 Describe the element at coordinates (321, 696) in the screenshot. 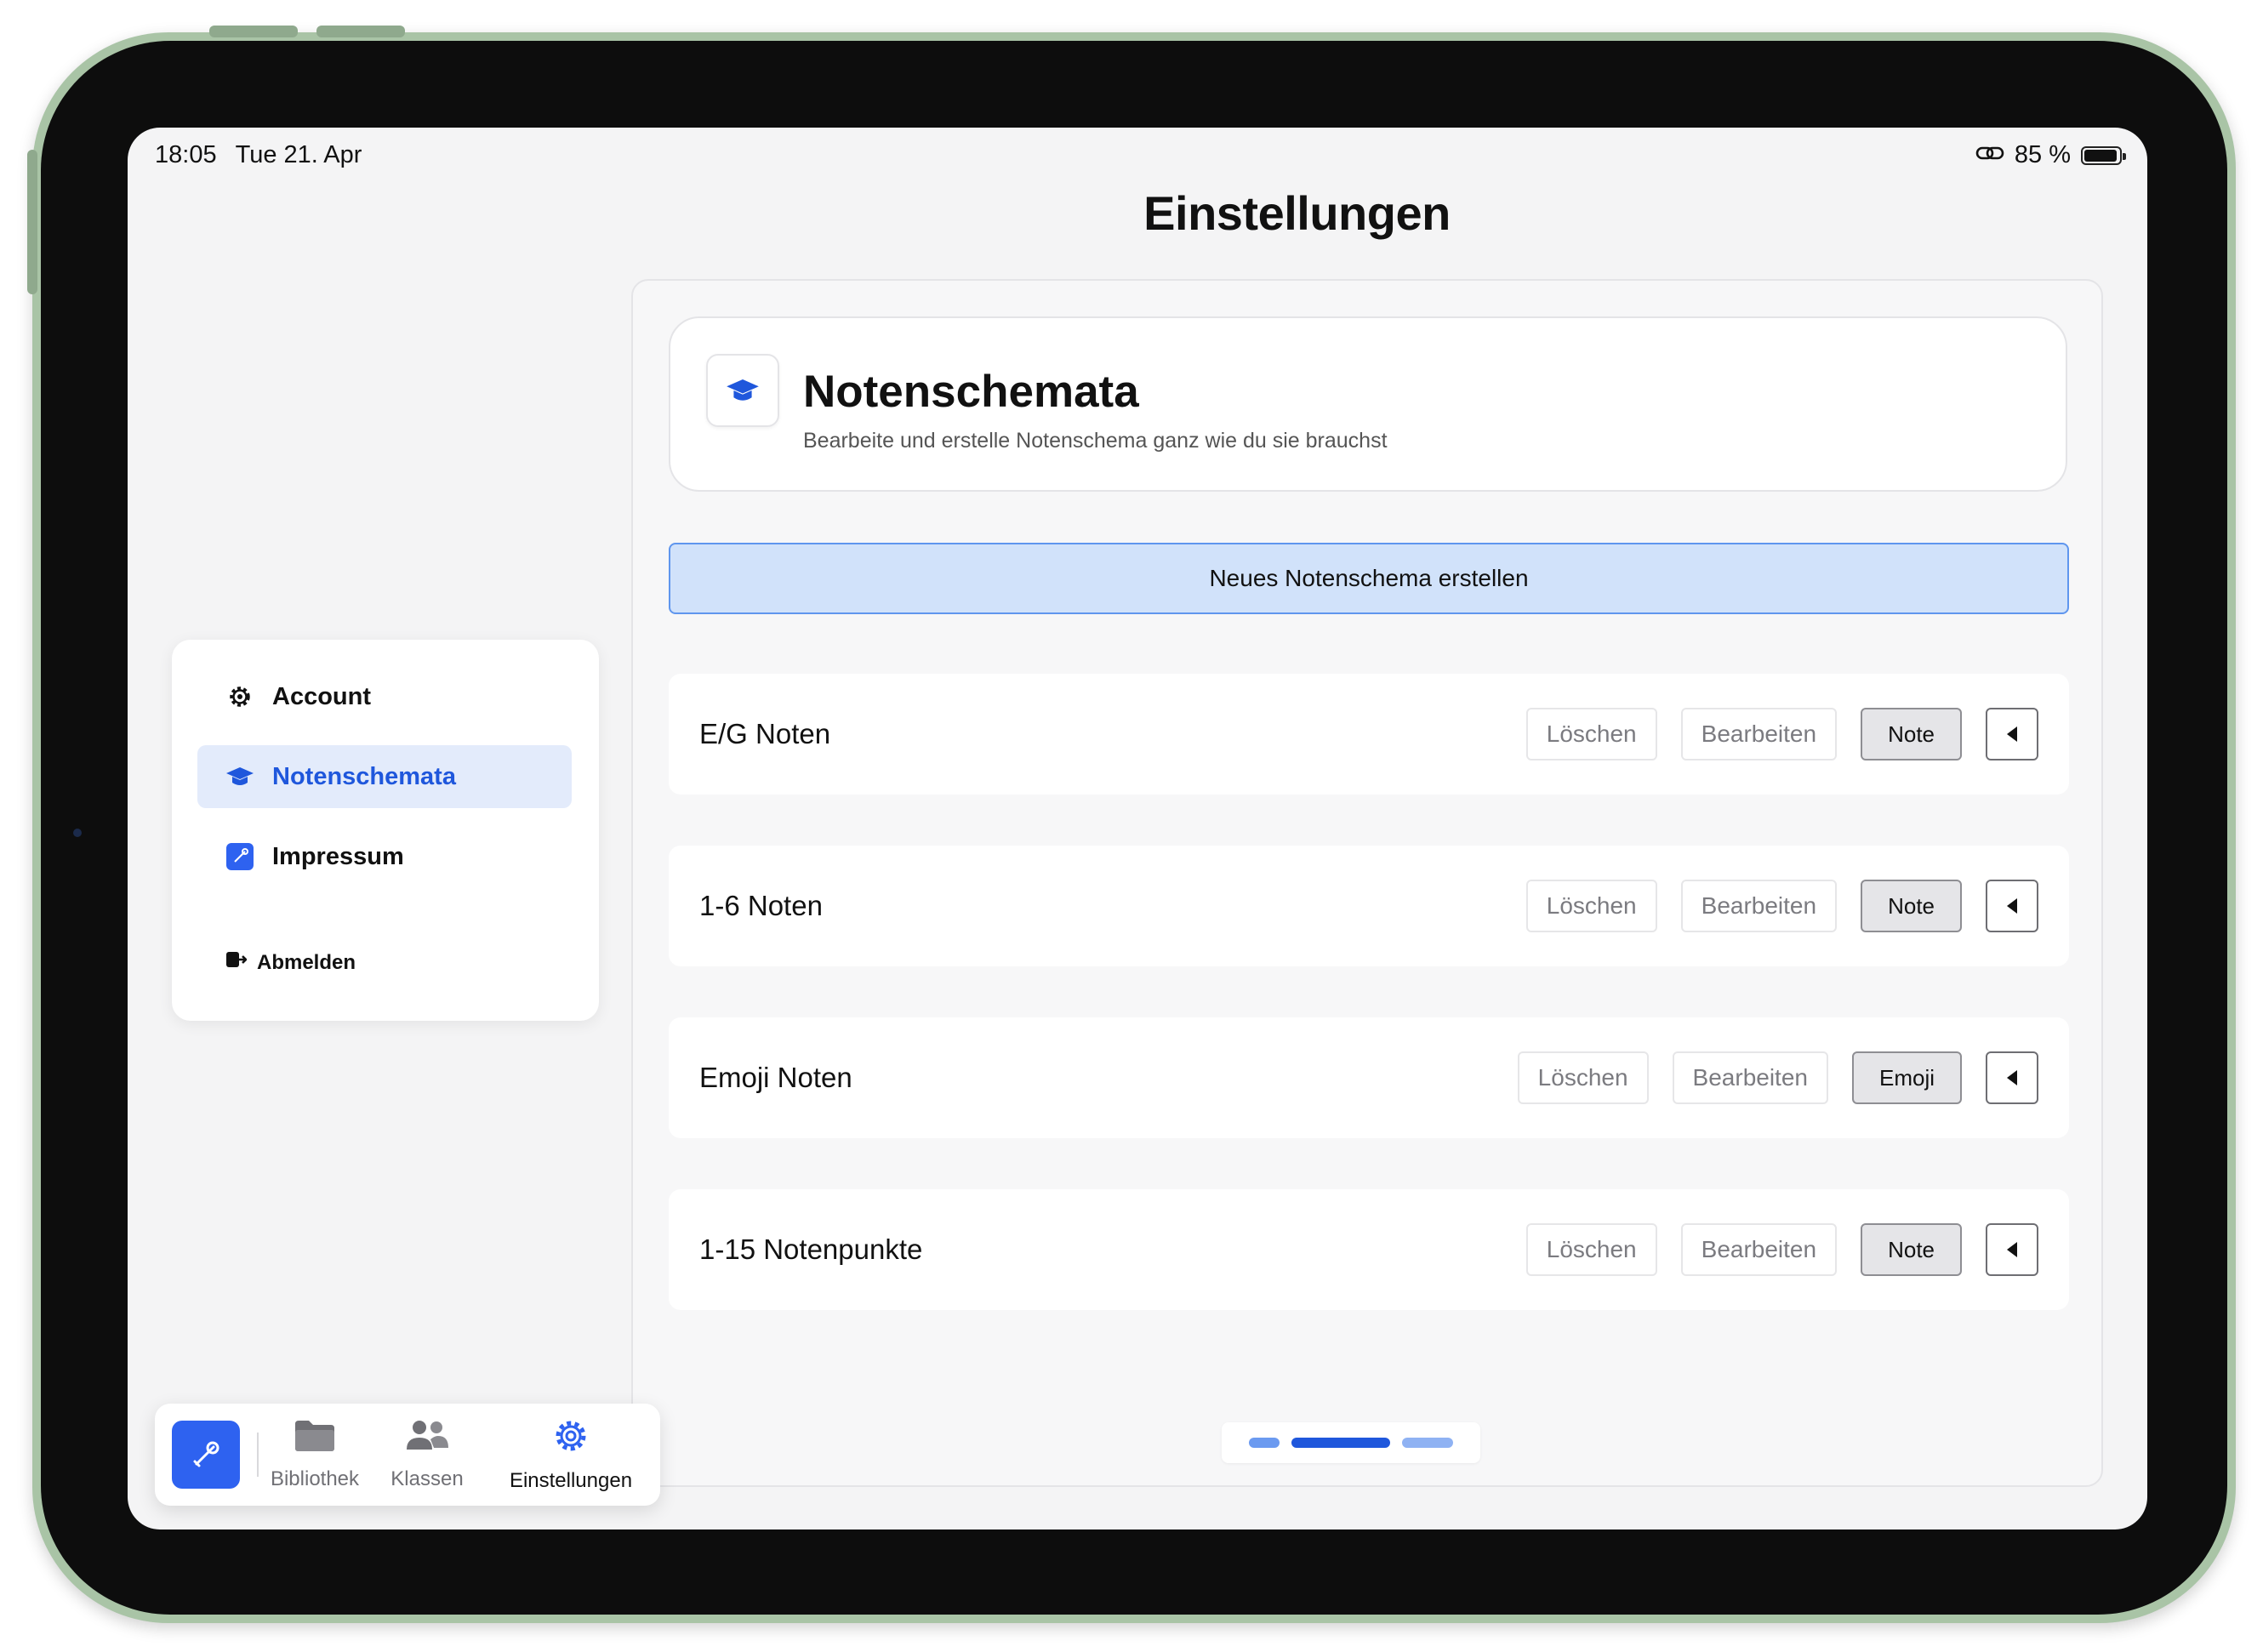

I see `sidebar-item-label: Account` at that location.